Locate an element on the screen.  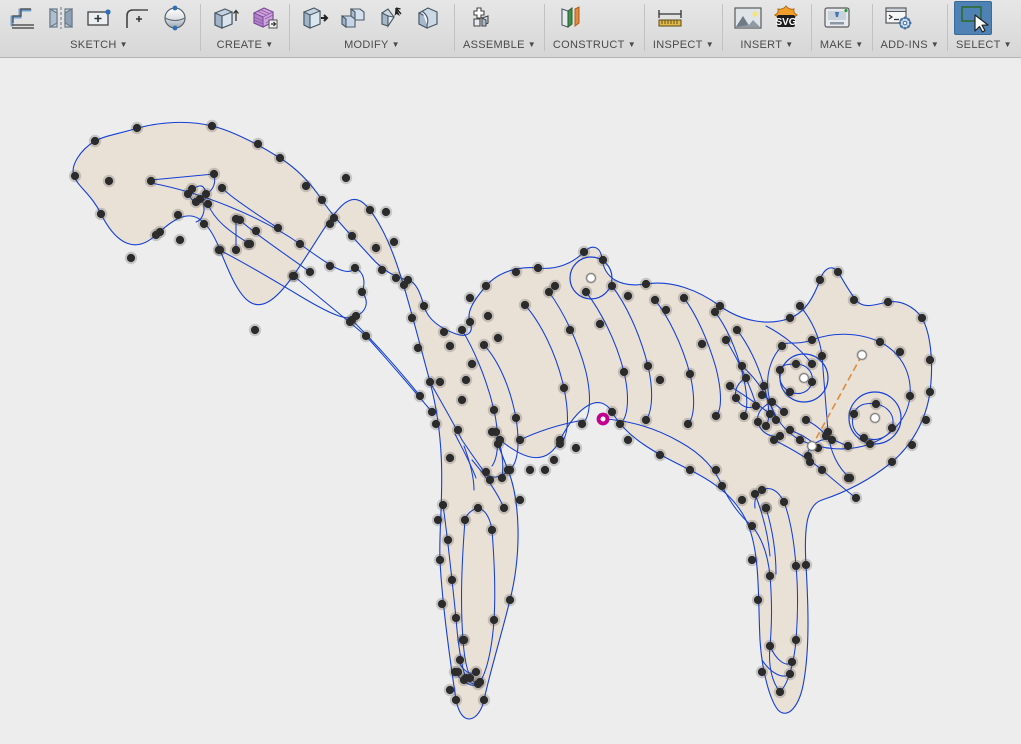
toolbar-label-assemble: ASSEMBLE ▼ is located at coordinates (499, 46).